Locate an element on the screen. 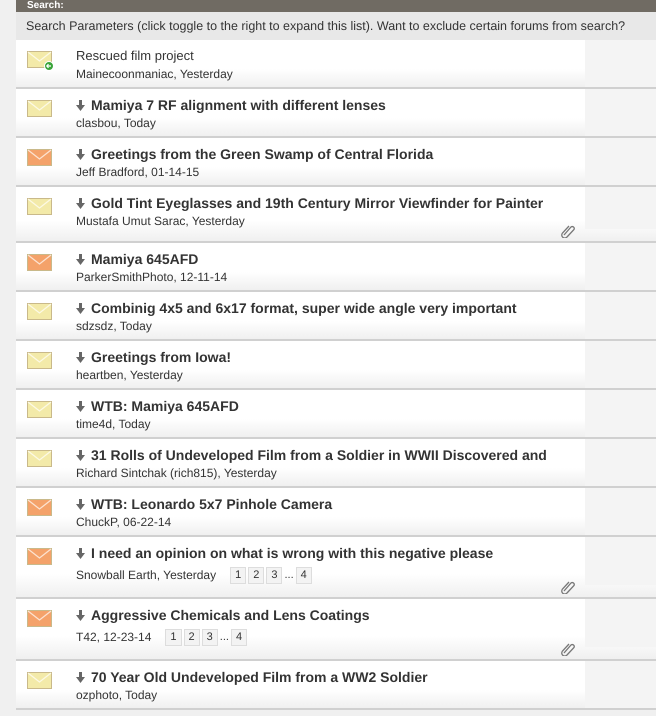 The image size is (656, 716). thread-row: WTB: Leonardo 5x7 Pinhole Camera ChuckP, 06-22-14 is located at coordinates (336, 512).